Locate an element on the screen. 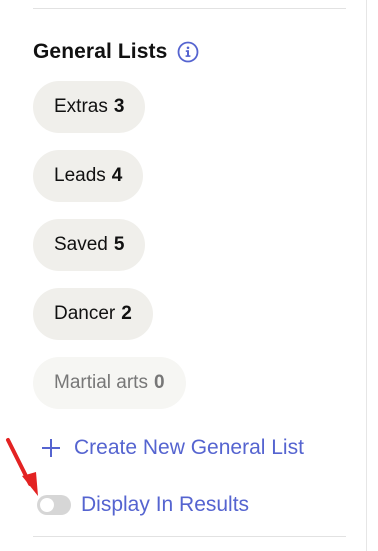 Image resolution: width=378 pixels, height=551 pixels. list-chip-name: Martial arts is located at coordinates (101, 382).